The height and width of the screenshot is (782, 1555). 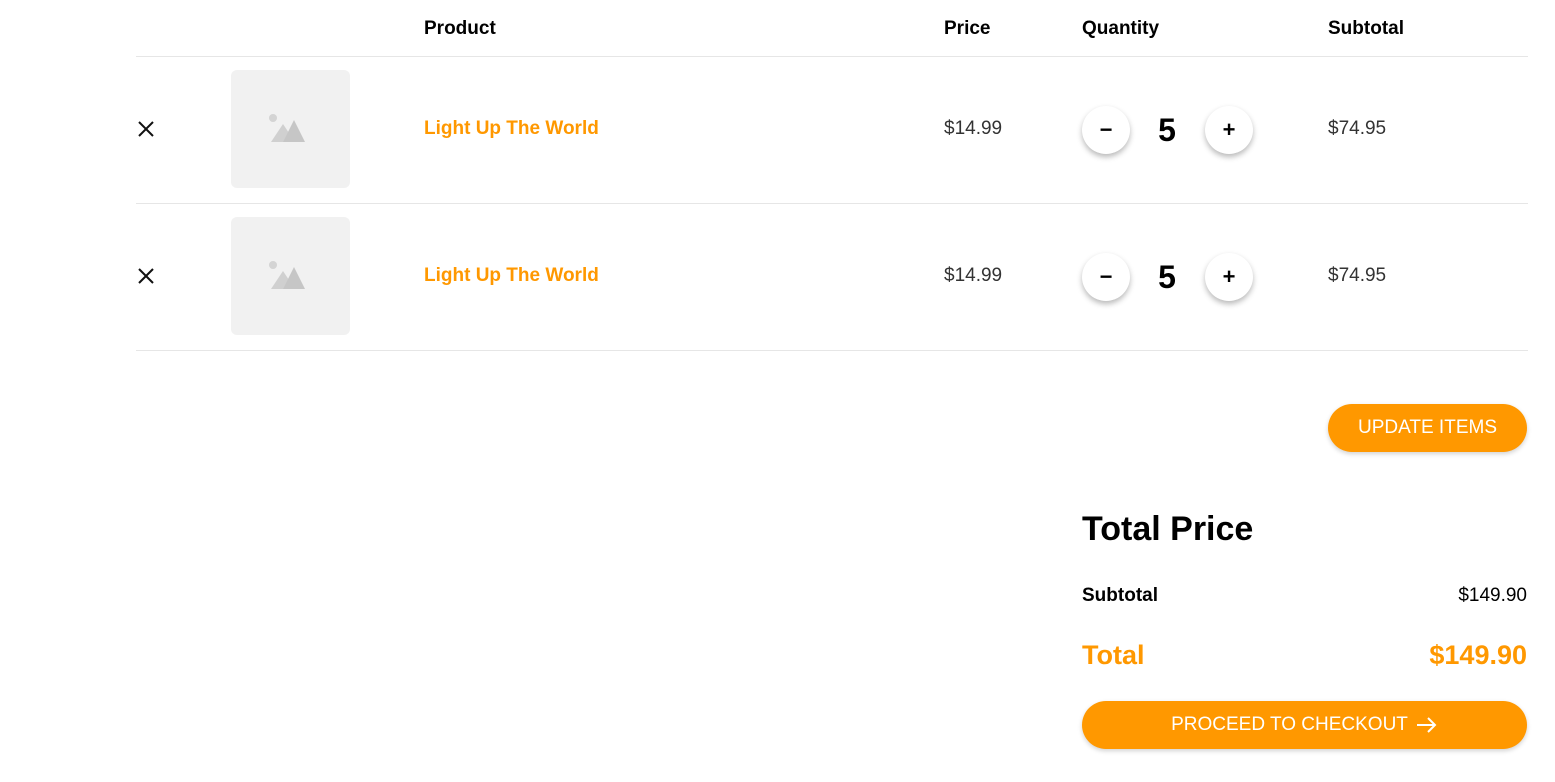 What do you see at coordinates (1492, 595) in the screenshot?
I see `subtotal-value: $149.90` at bounding box center [1492, 595].